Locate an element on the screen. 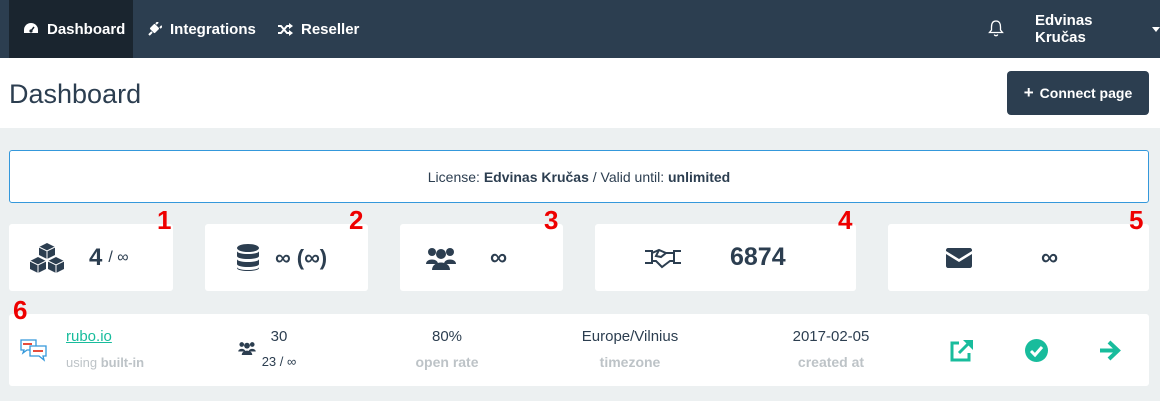  nav-reseller-label: Reseller is located at coordinates (330, 29).